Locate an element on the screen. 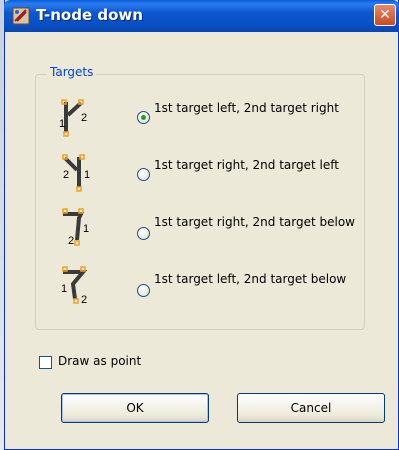  t-node-left-right-icon: 1 2 is located at coordinates (73, 118).